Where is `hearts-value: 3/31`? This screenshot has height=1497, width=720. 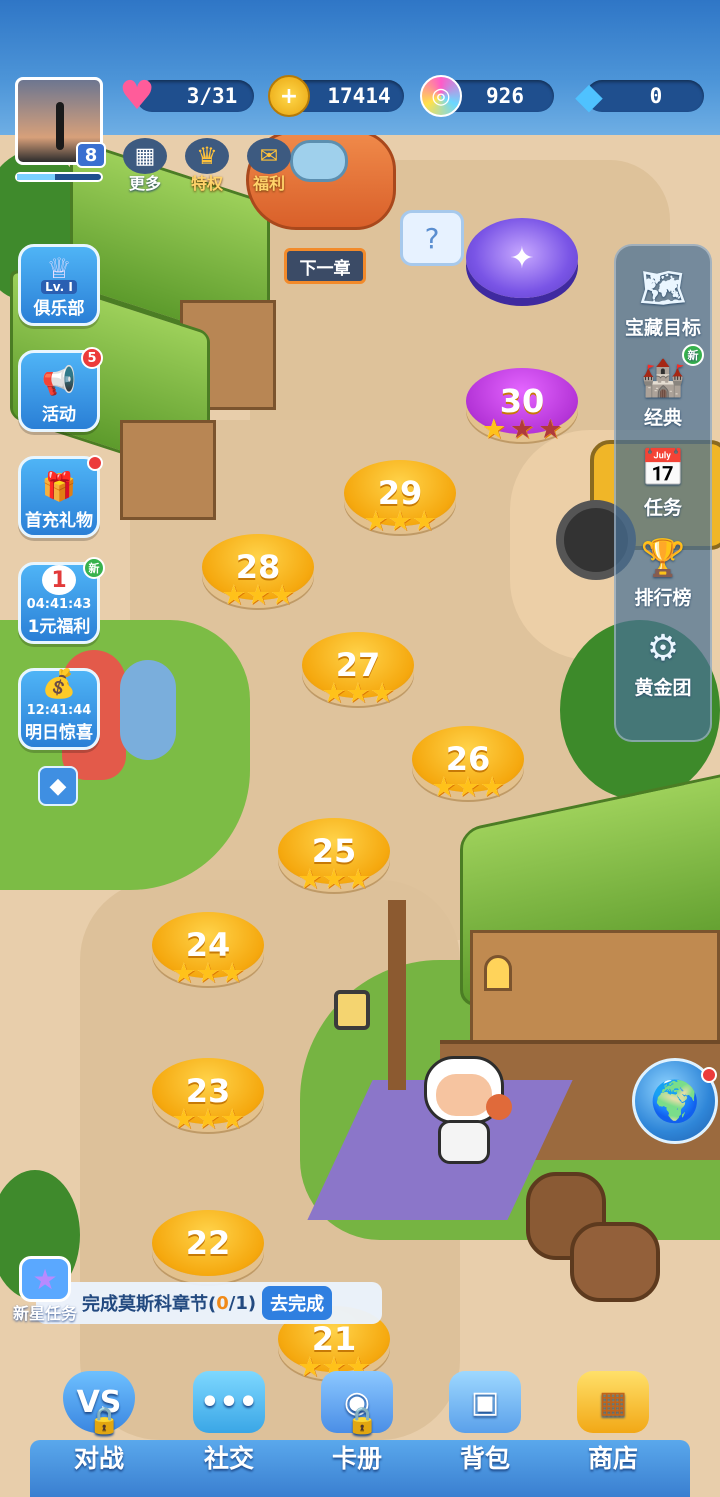
hearts-value: 3/31 is located at coordinates (212, 96).